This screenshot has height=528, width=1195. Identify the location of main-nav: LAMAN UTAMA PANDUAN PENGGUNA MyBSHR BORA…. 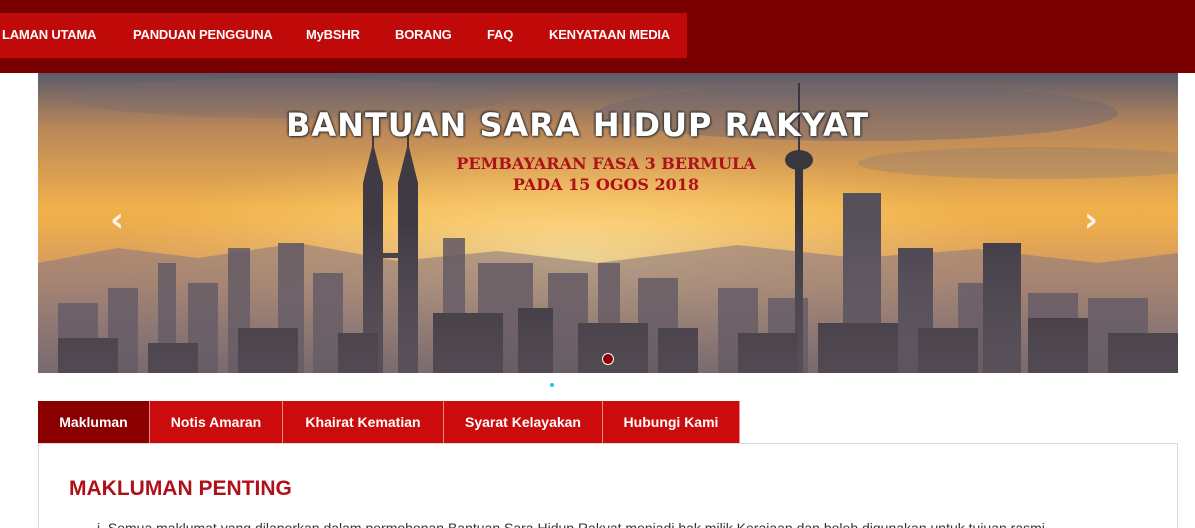
(343, 35).